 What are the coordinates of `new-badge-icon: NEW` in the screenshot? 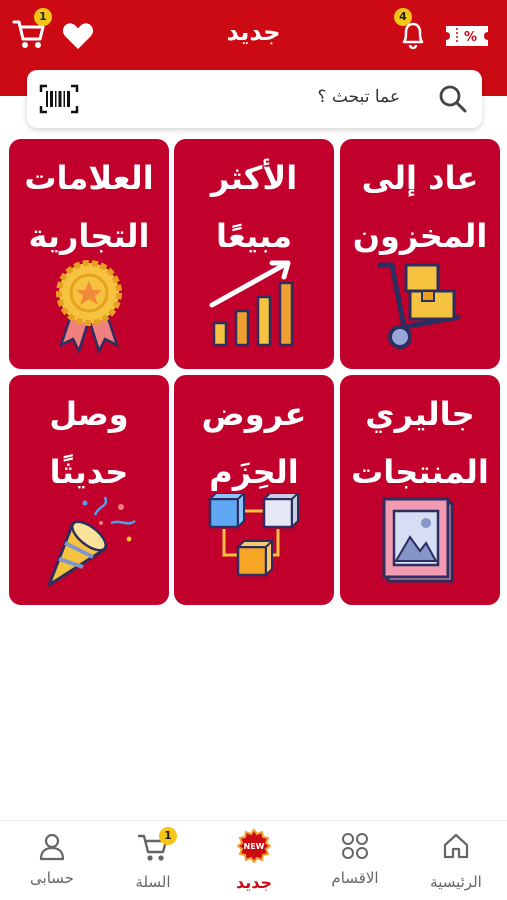 It's located at (254, 846).